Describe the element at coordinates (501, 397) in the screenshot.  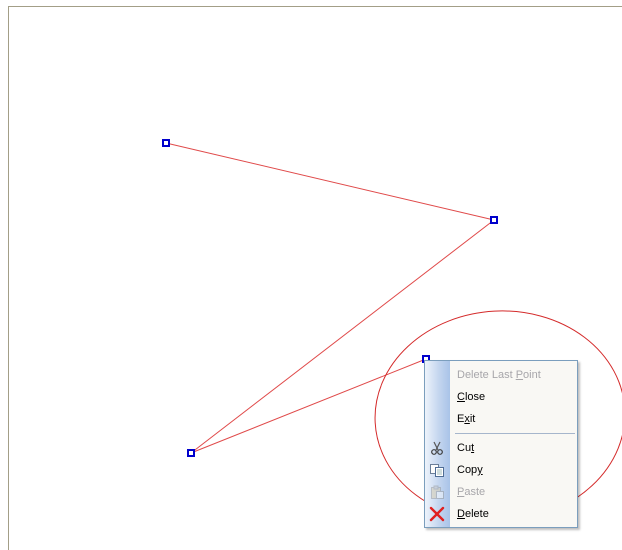
I see `menu-item-close: Close` at that location.